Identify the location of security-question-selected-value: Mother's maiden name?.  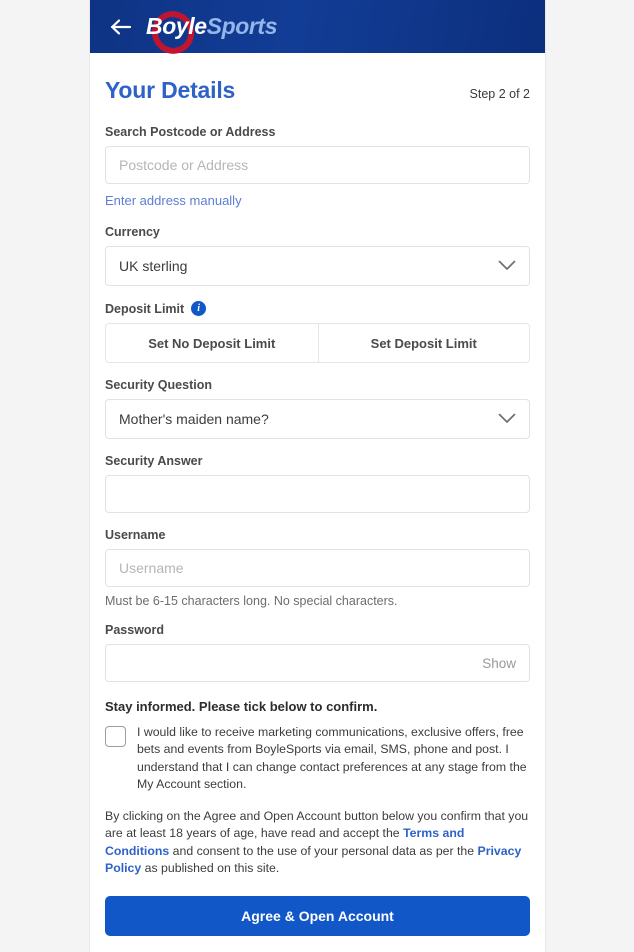
(194, 419).